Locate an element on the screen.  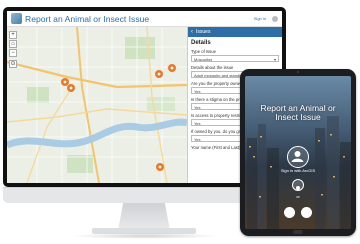
chevron-down-icon: ▾ is located at coordinates (274, 59).